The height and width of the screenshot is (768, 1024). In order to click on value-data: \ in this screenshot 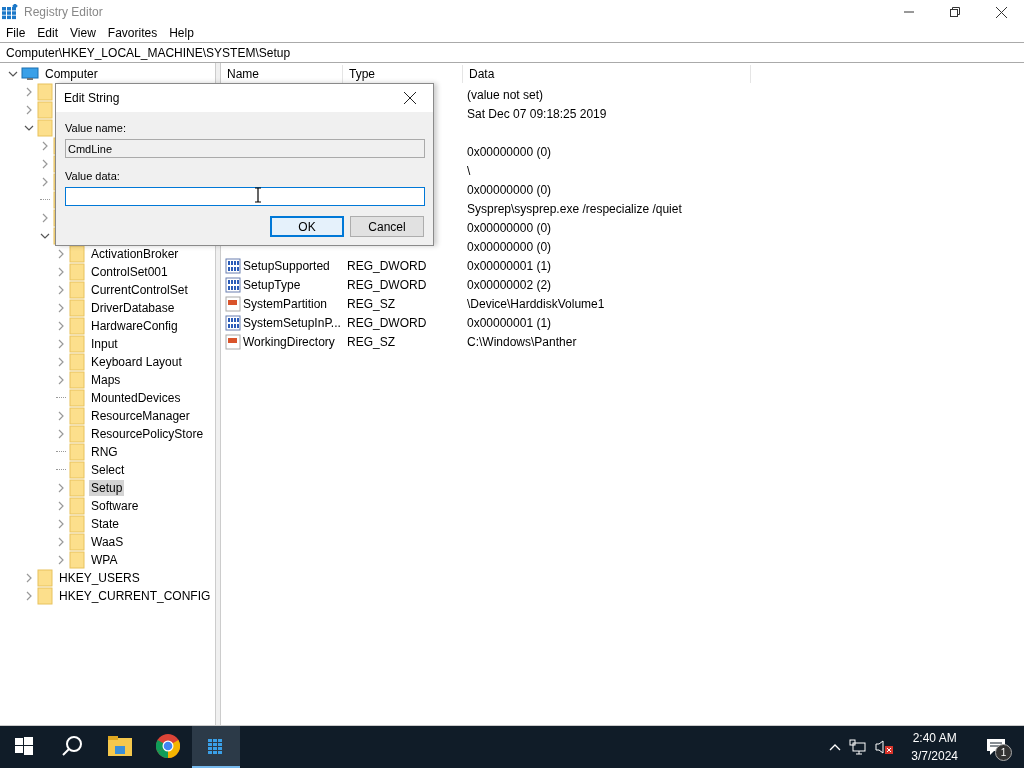, I will do `click(469, 170)`.